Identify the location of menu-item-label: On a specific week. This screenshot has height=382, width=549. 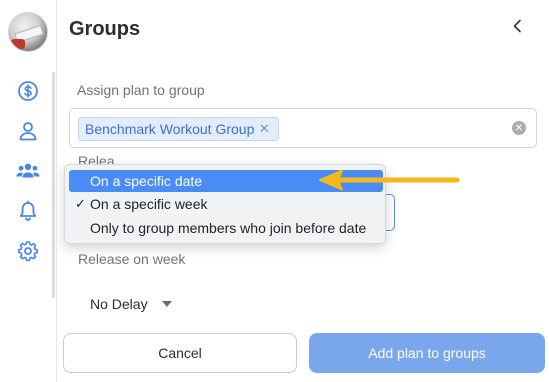
(149, 204).